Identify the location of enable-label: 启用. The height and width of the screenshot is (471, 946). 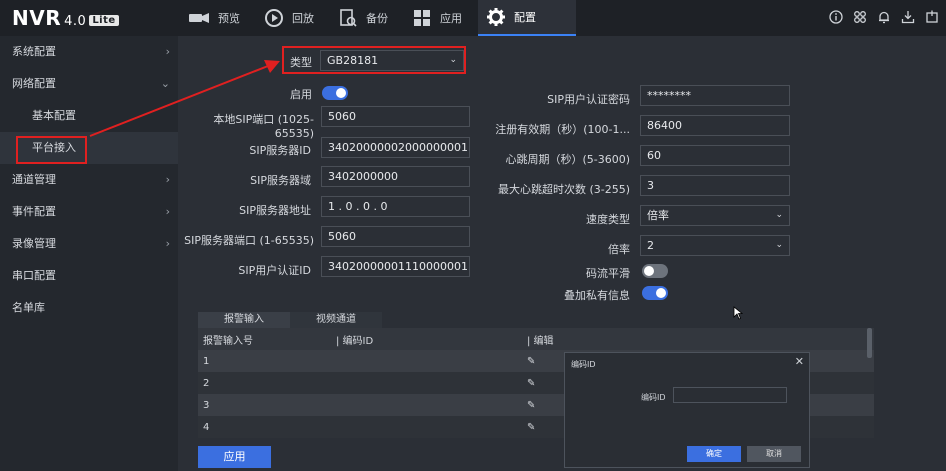
(301, 94).